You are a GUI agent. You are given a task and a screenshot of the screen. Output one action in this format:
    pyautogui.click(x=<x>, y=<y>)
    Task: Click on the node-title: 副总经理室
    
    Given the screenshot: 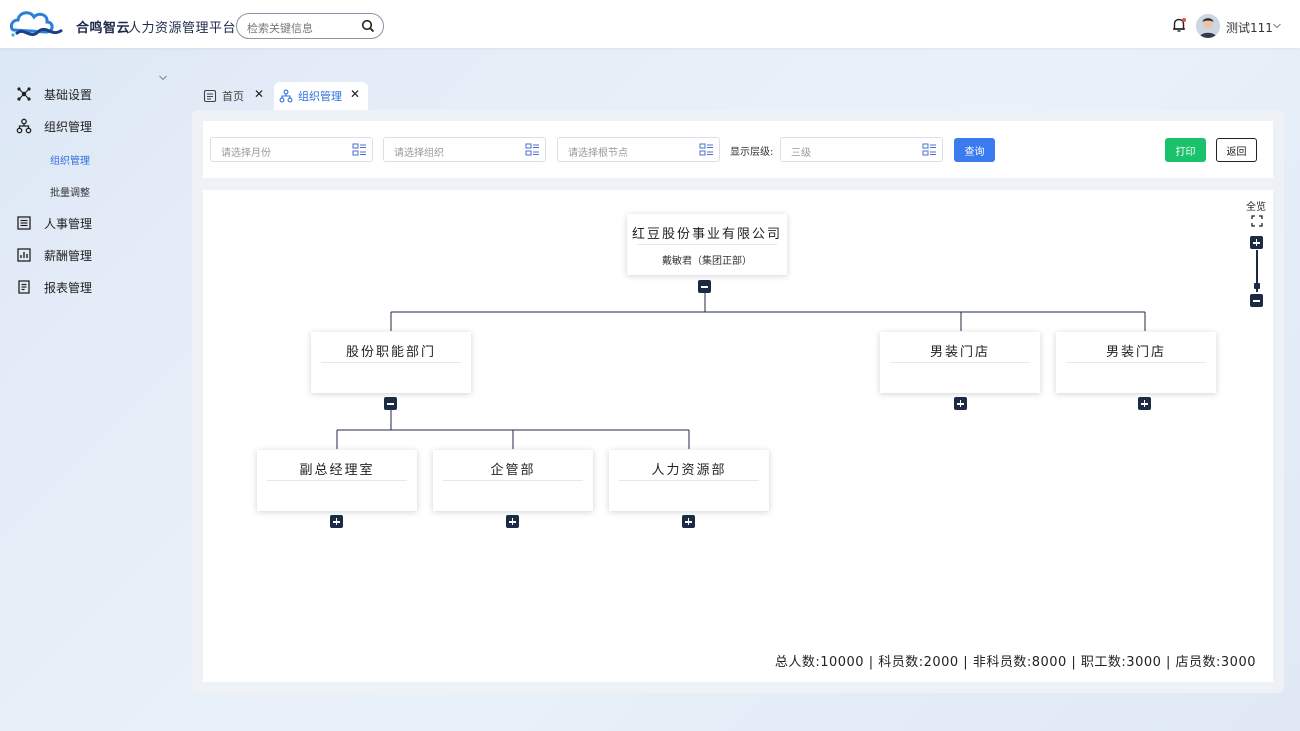 What is the action you would take?
    pyautogui.click(x=337, y=470)
    